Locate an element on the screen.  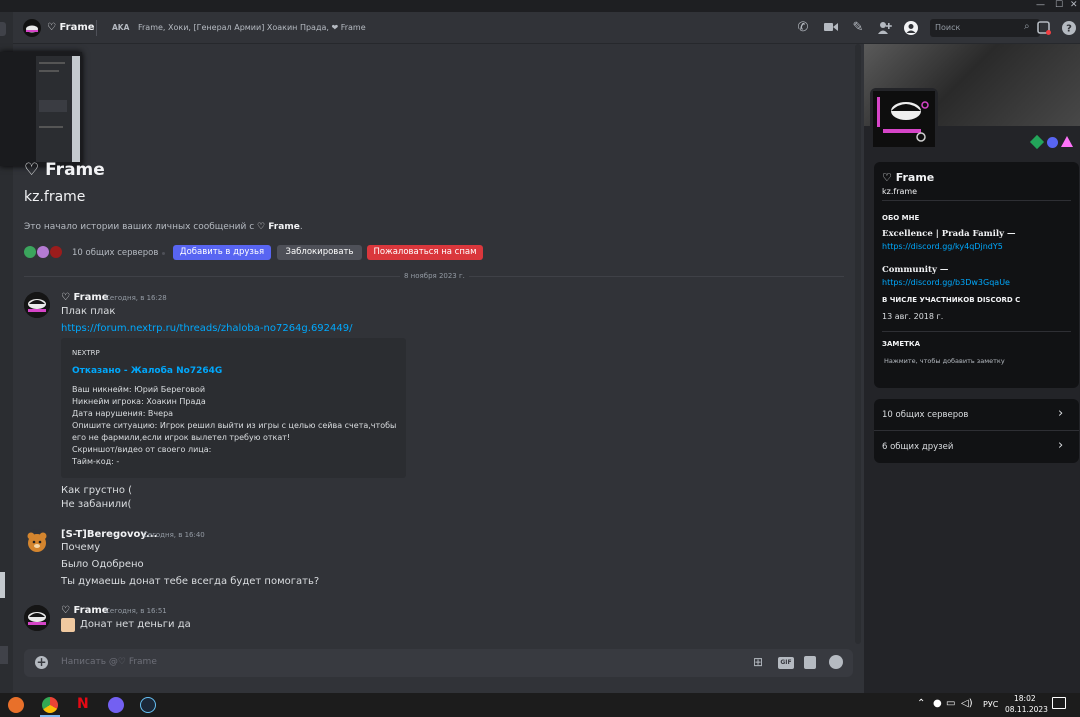
voice-call-icon: ✆ is located at coordinates (803, 28).